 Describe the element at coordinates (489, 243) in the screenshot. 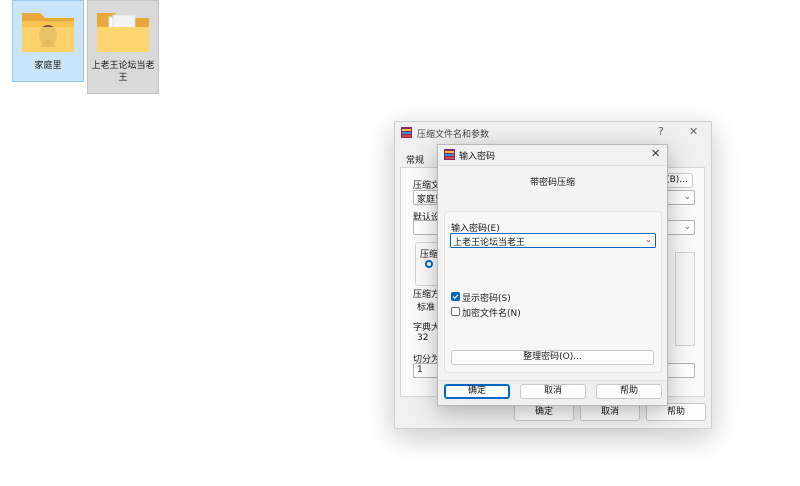

I see `password-value: 上老王论坛当老王` at that location.